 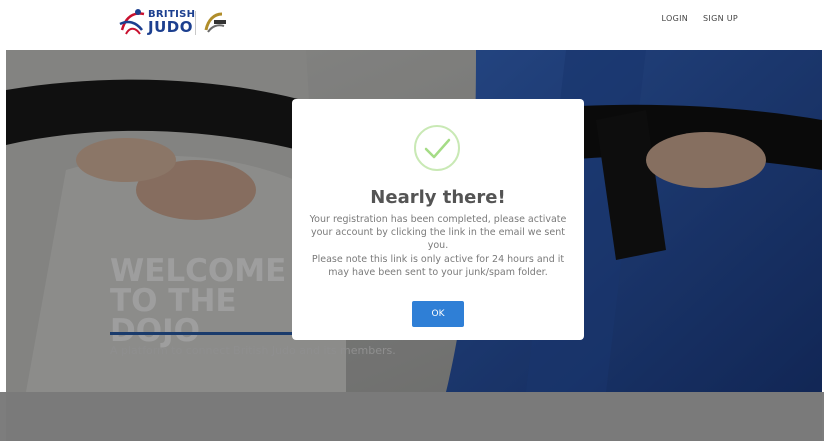 What do you see at coordinates (438, 197) in the screenshot?
I see `modal-title: Nearly there!` at bounding box center [438, 197].